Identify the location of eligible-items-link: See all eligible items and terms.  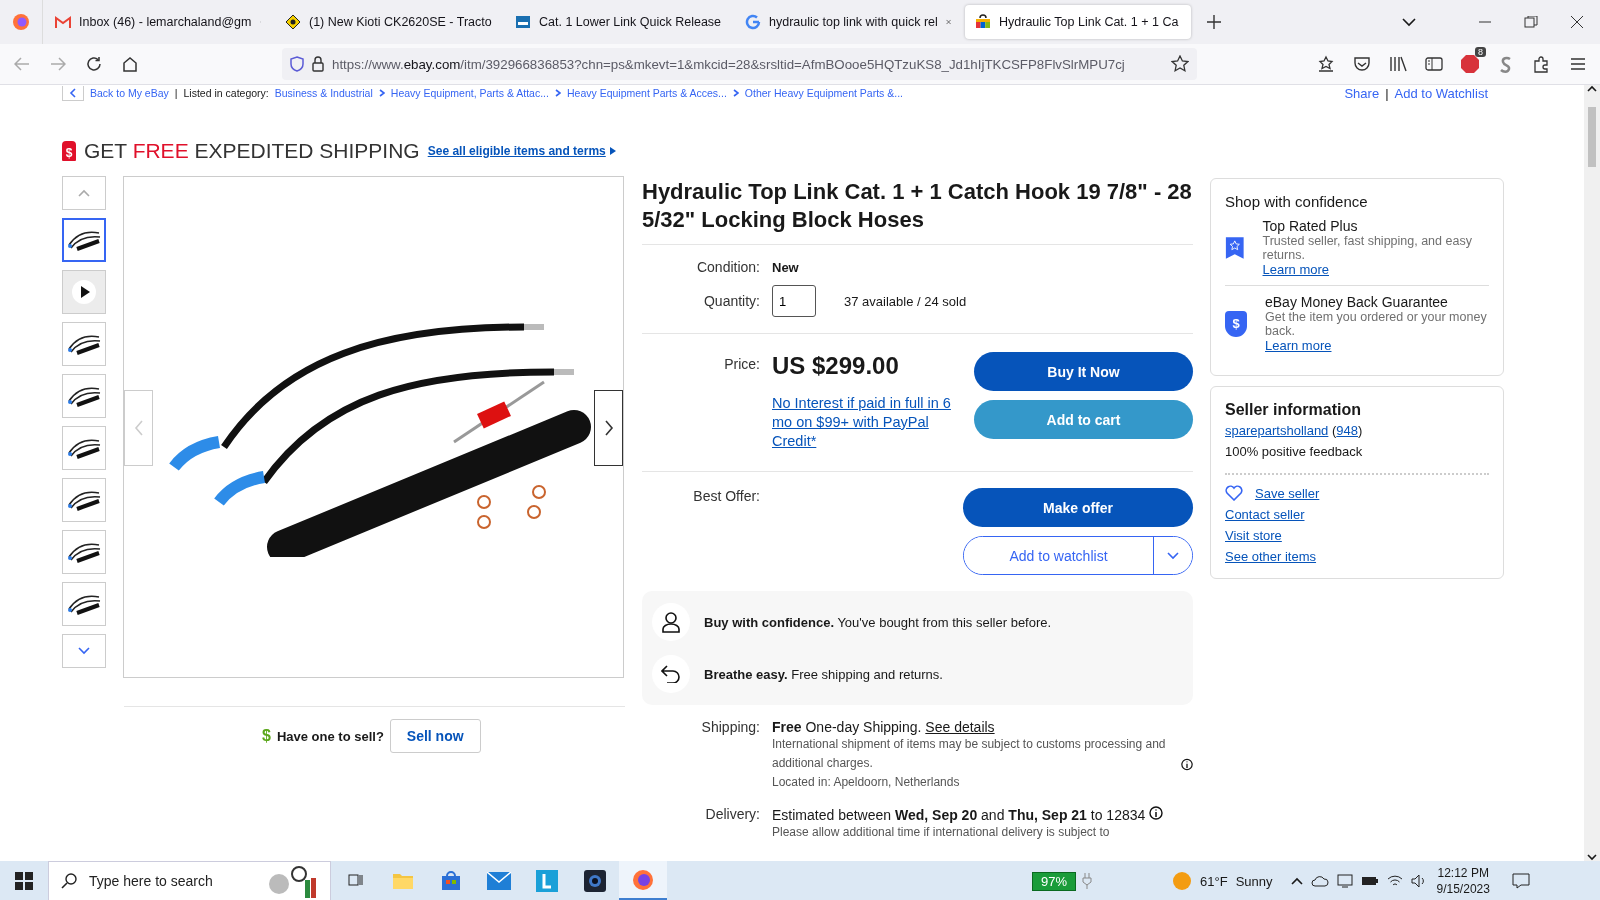
(521, 151).